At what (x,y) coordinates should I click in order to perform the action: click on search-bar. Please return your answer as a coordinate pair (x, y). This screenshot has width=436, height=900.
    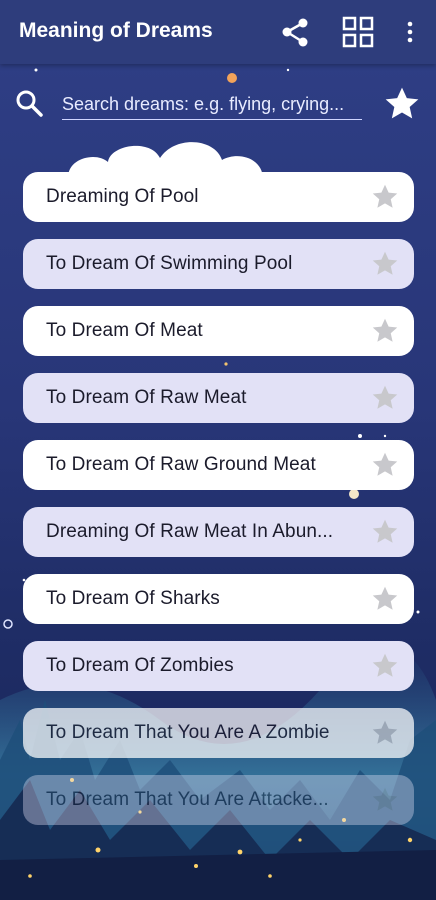
    Looking at the image, I should click on (218, 104).